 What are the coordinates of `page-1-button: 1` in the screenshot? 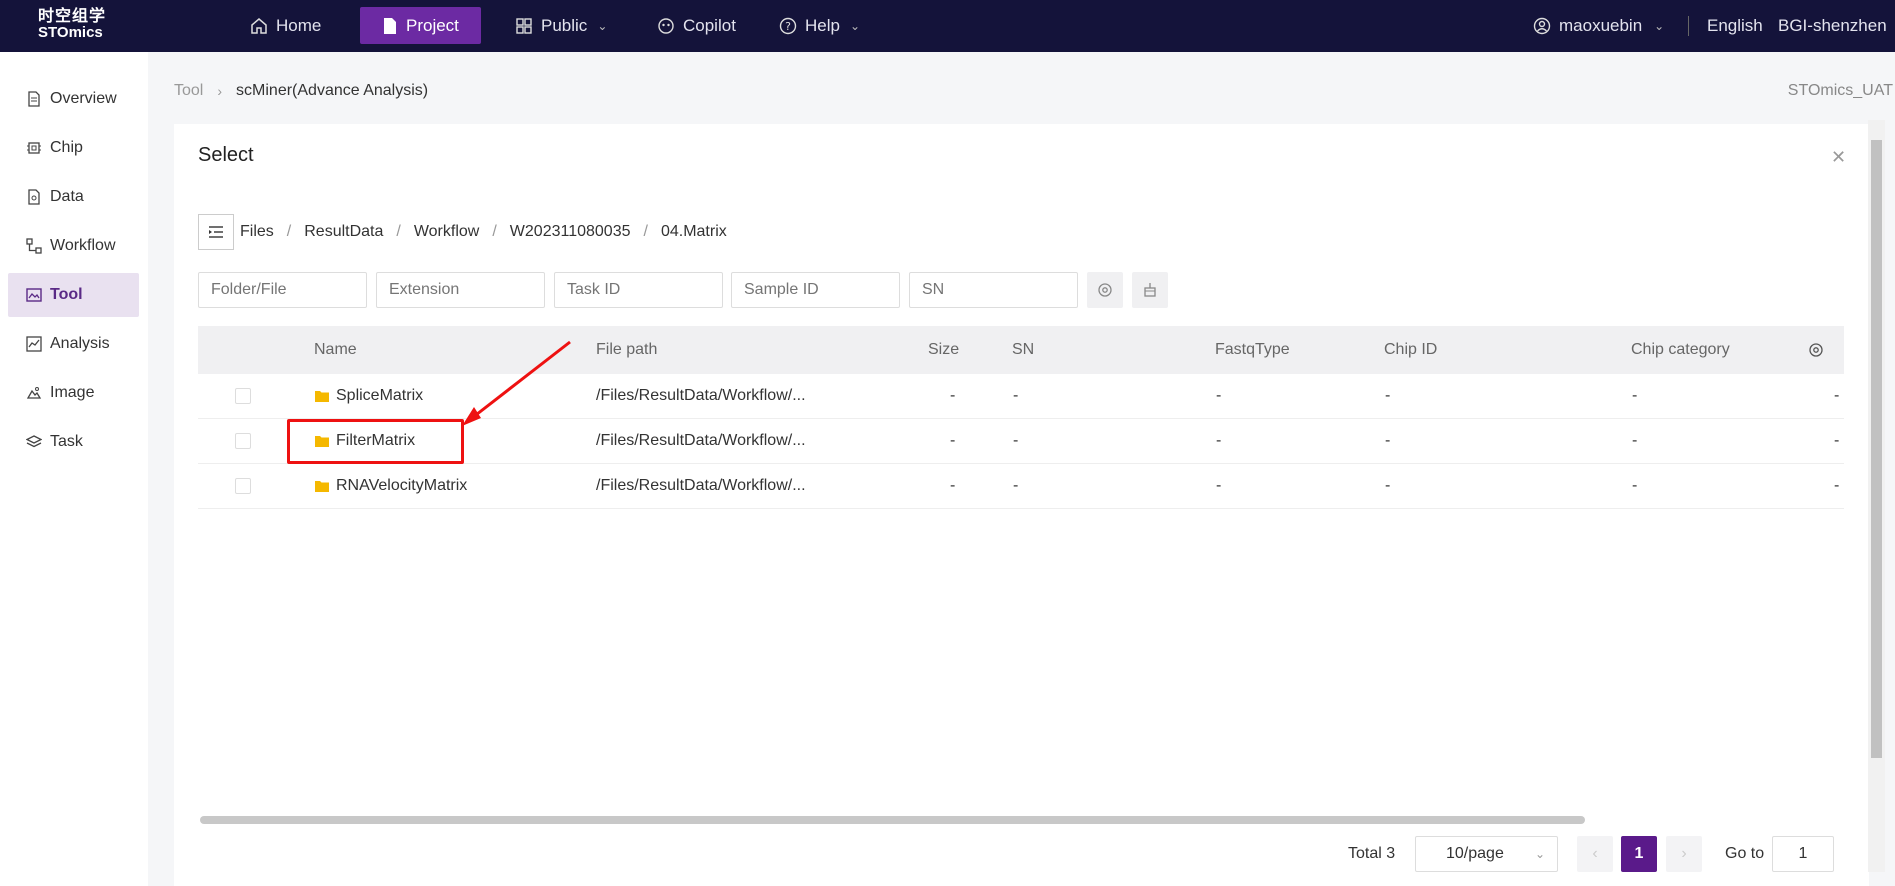 It's located at (1639, 854).